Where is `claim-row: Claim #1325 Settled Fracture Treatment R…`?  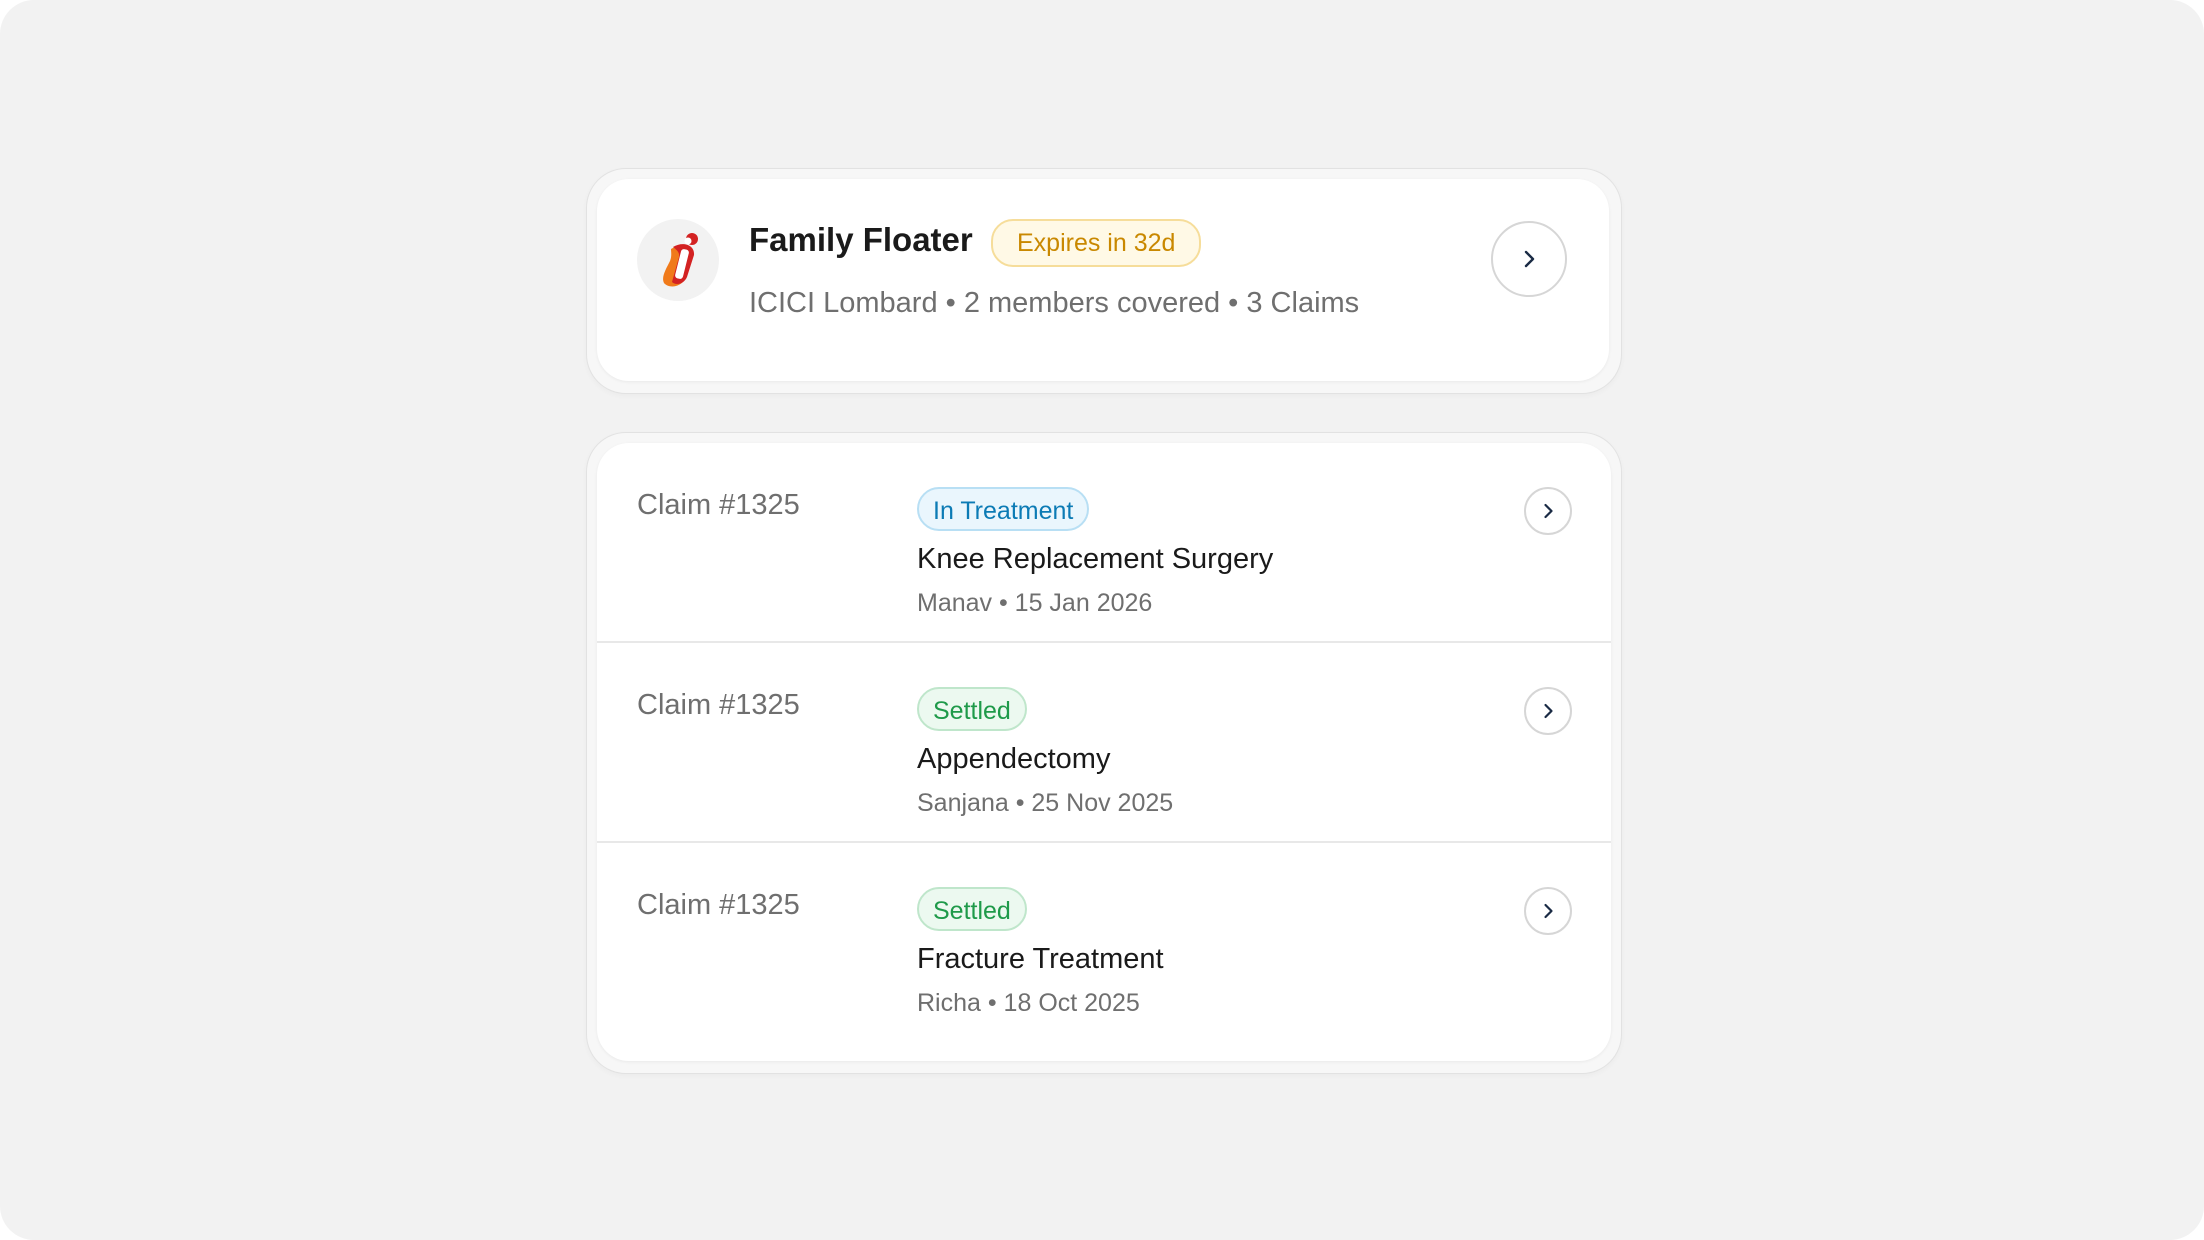 claim-row: Claim #1325 Settled Fracture Treatment R… is located at coordinates (1104, 943).